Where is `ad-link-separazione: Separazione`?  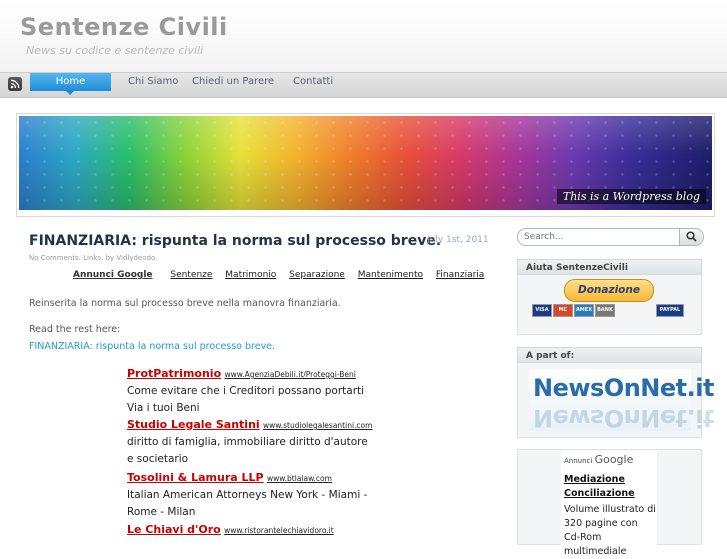 ad-link-separazione: Separazione is located at coordinates (317, 275).